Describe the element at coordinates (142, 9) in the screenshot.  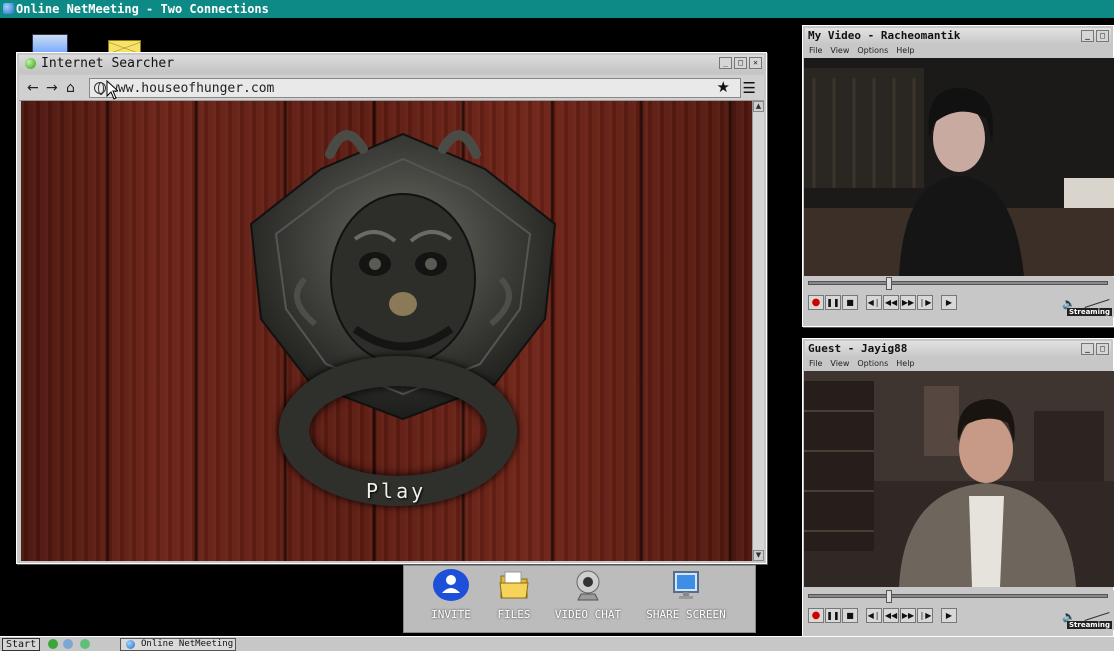
I see `app-title: Online NetMeeting - Two Connections` at that location.